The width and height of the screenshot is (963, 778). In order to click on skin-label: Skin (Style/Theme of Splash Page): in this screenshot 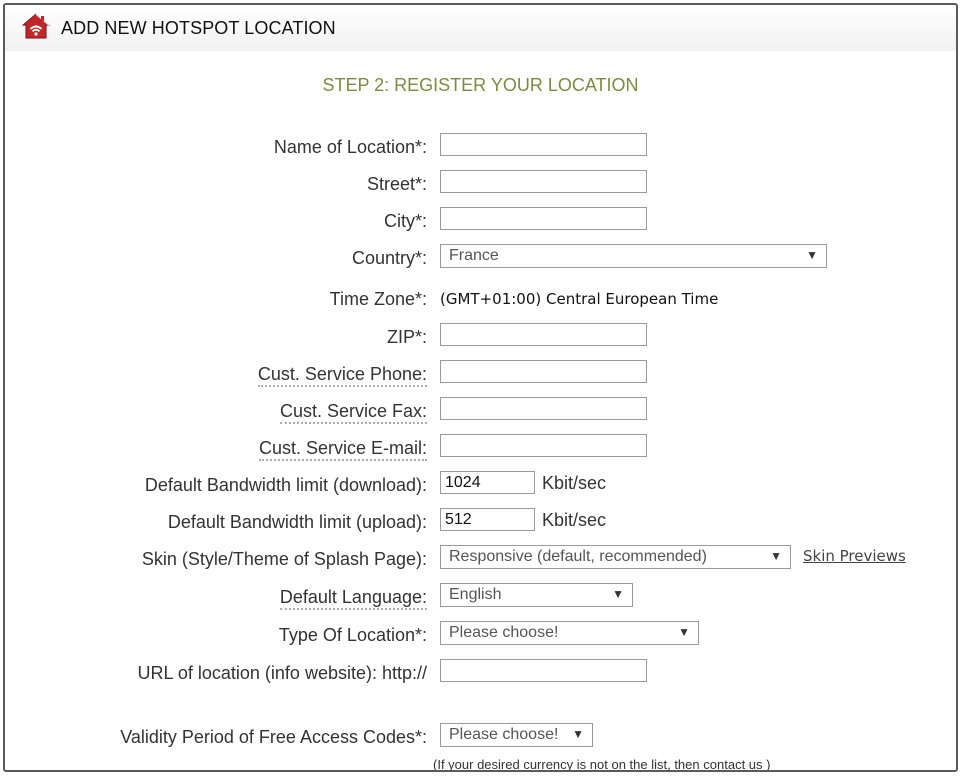, I will do `click(284, 559)`.